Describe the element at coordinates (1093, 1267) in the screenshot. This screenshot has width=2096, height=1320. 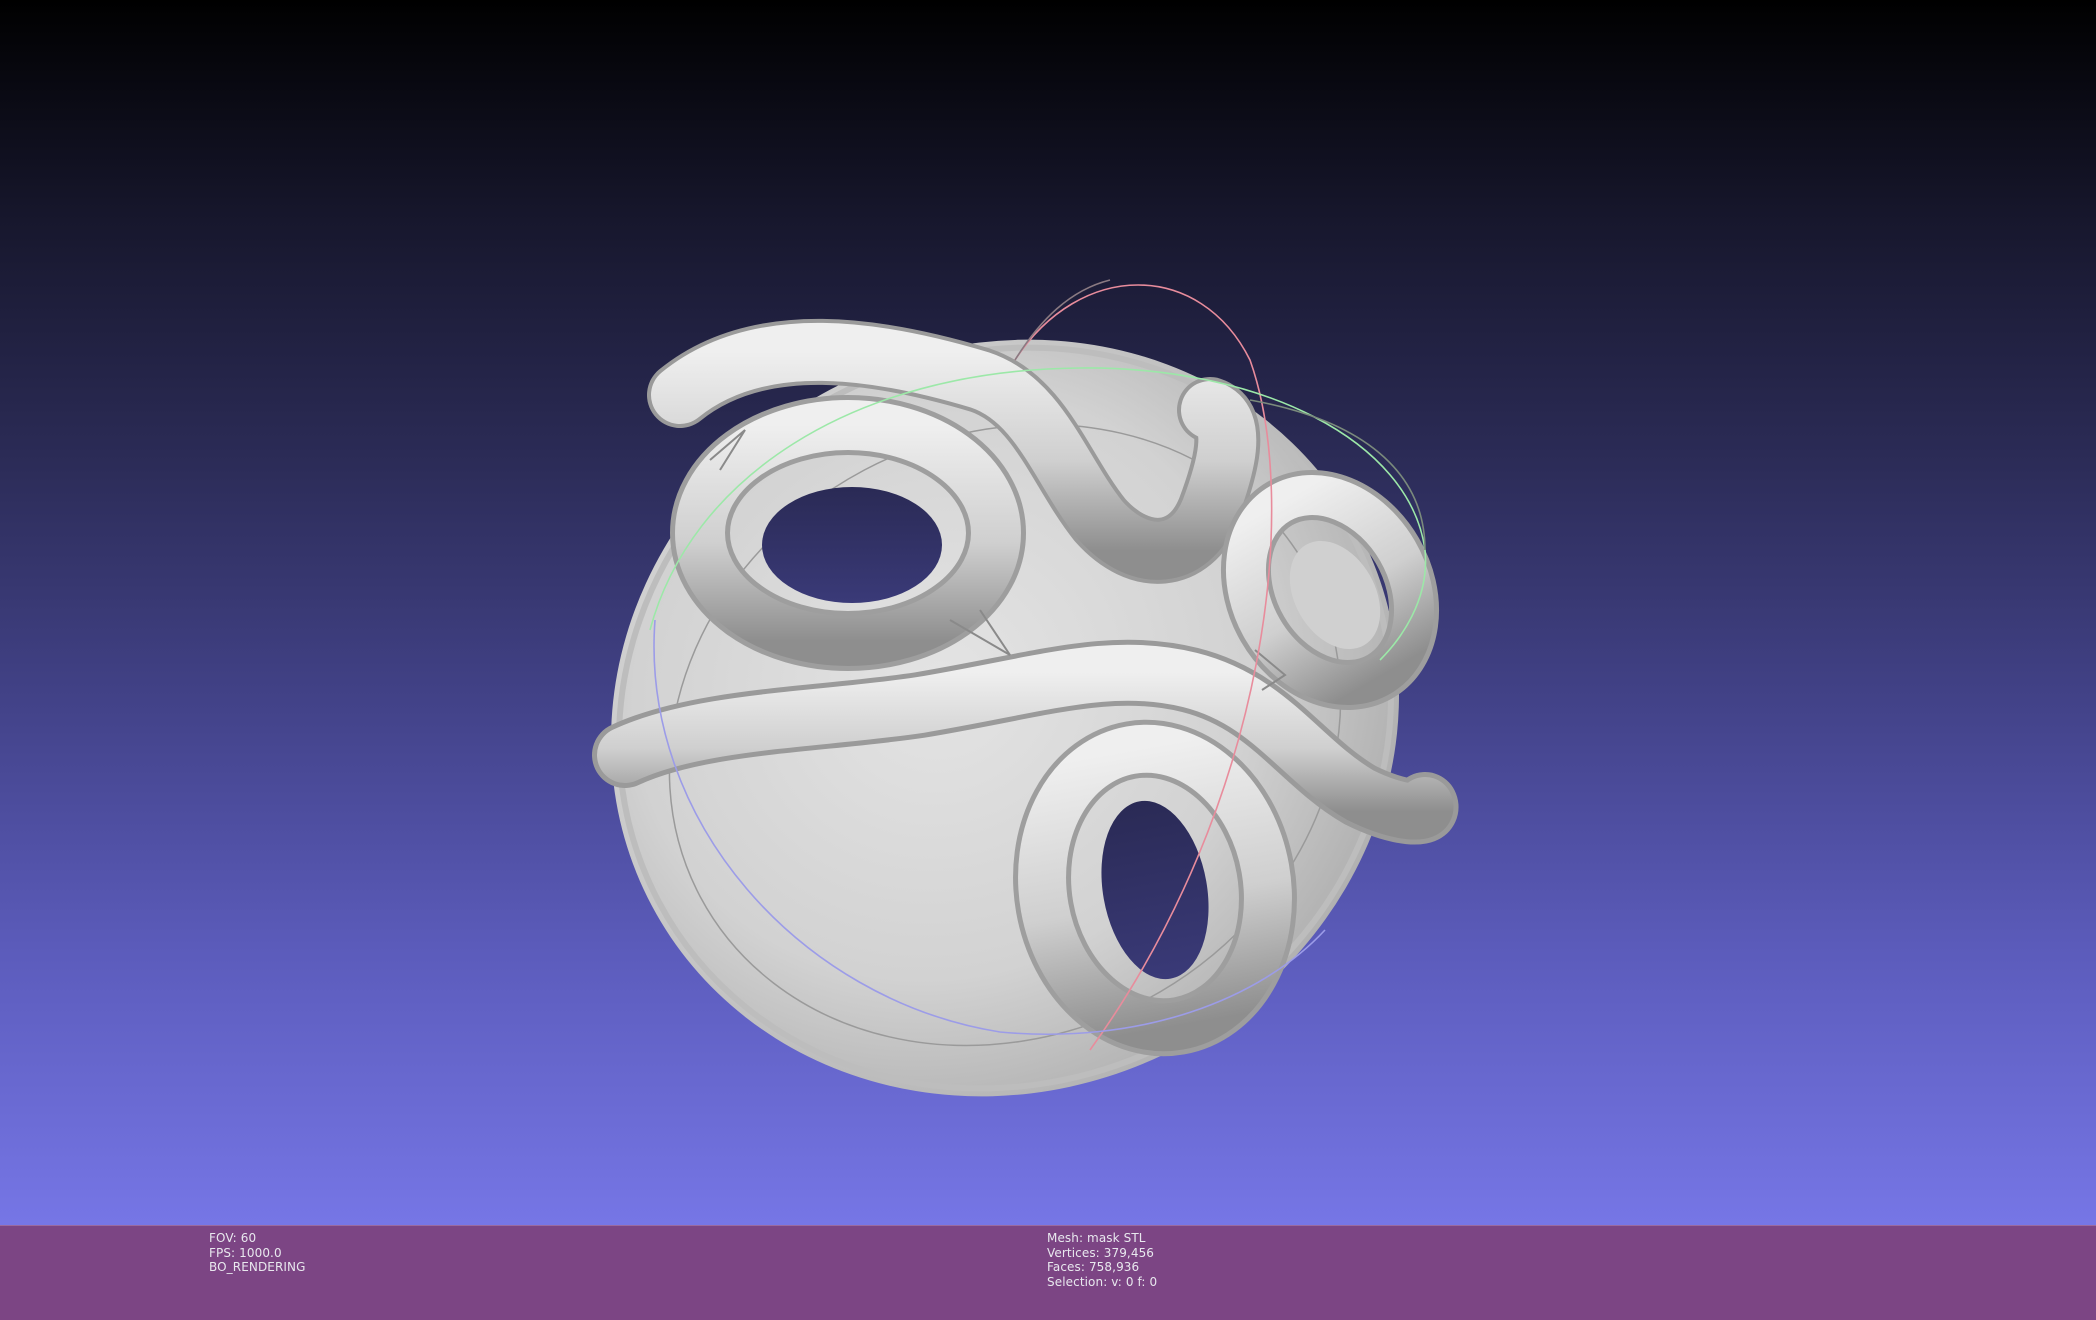
I see `faces-label: Faces: 758,936` at that location.